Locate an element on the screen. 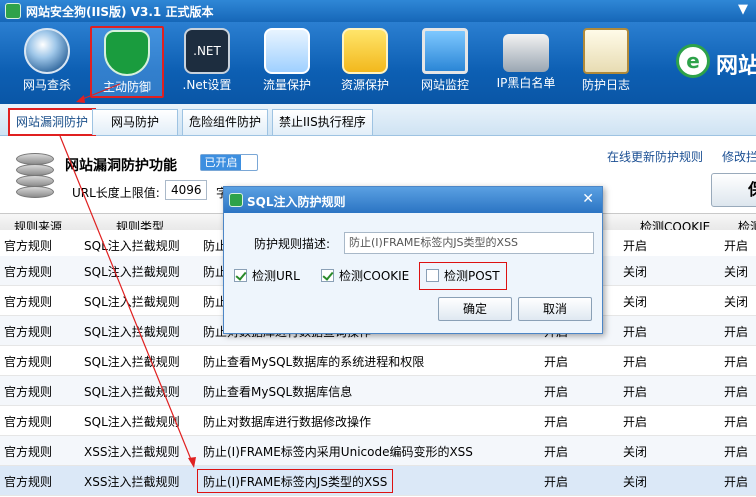  dialog-title-bar: SQL注入防护规则 ✕ is located at coordinates (413, 200).